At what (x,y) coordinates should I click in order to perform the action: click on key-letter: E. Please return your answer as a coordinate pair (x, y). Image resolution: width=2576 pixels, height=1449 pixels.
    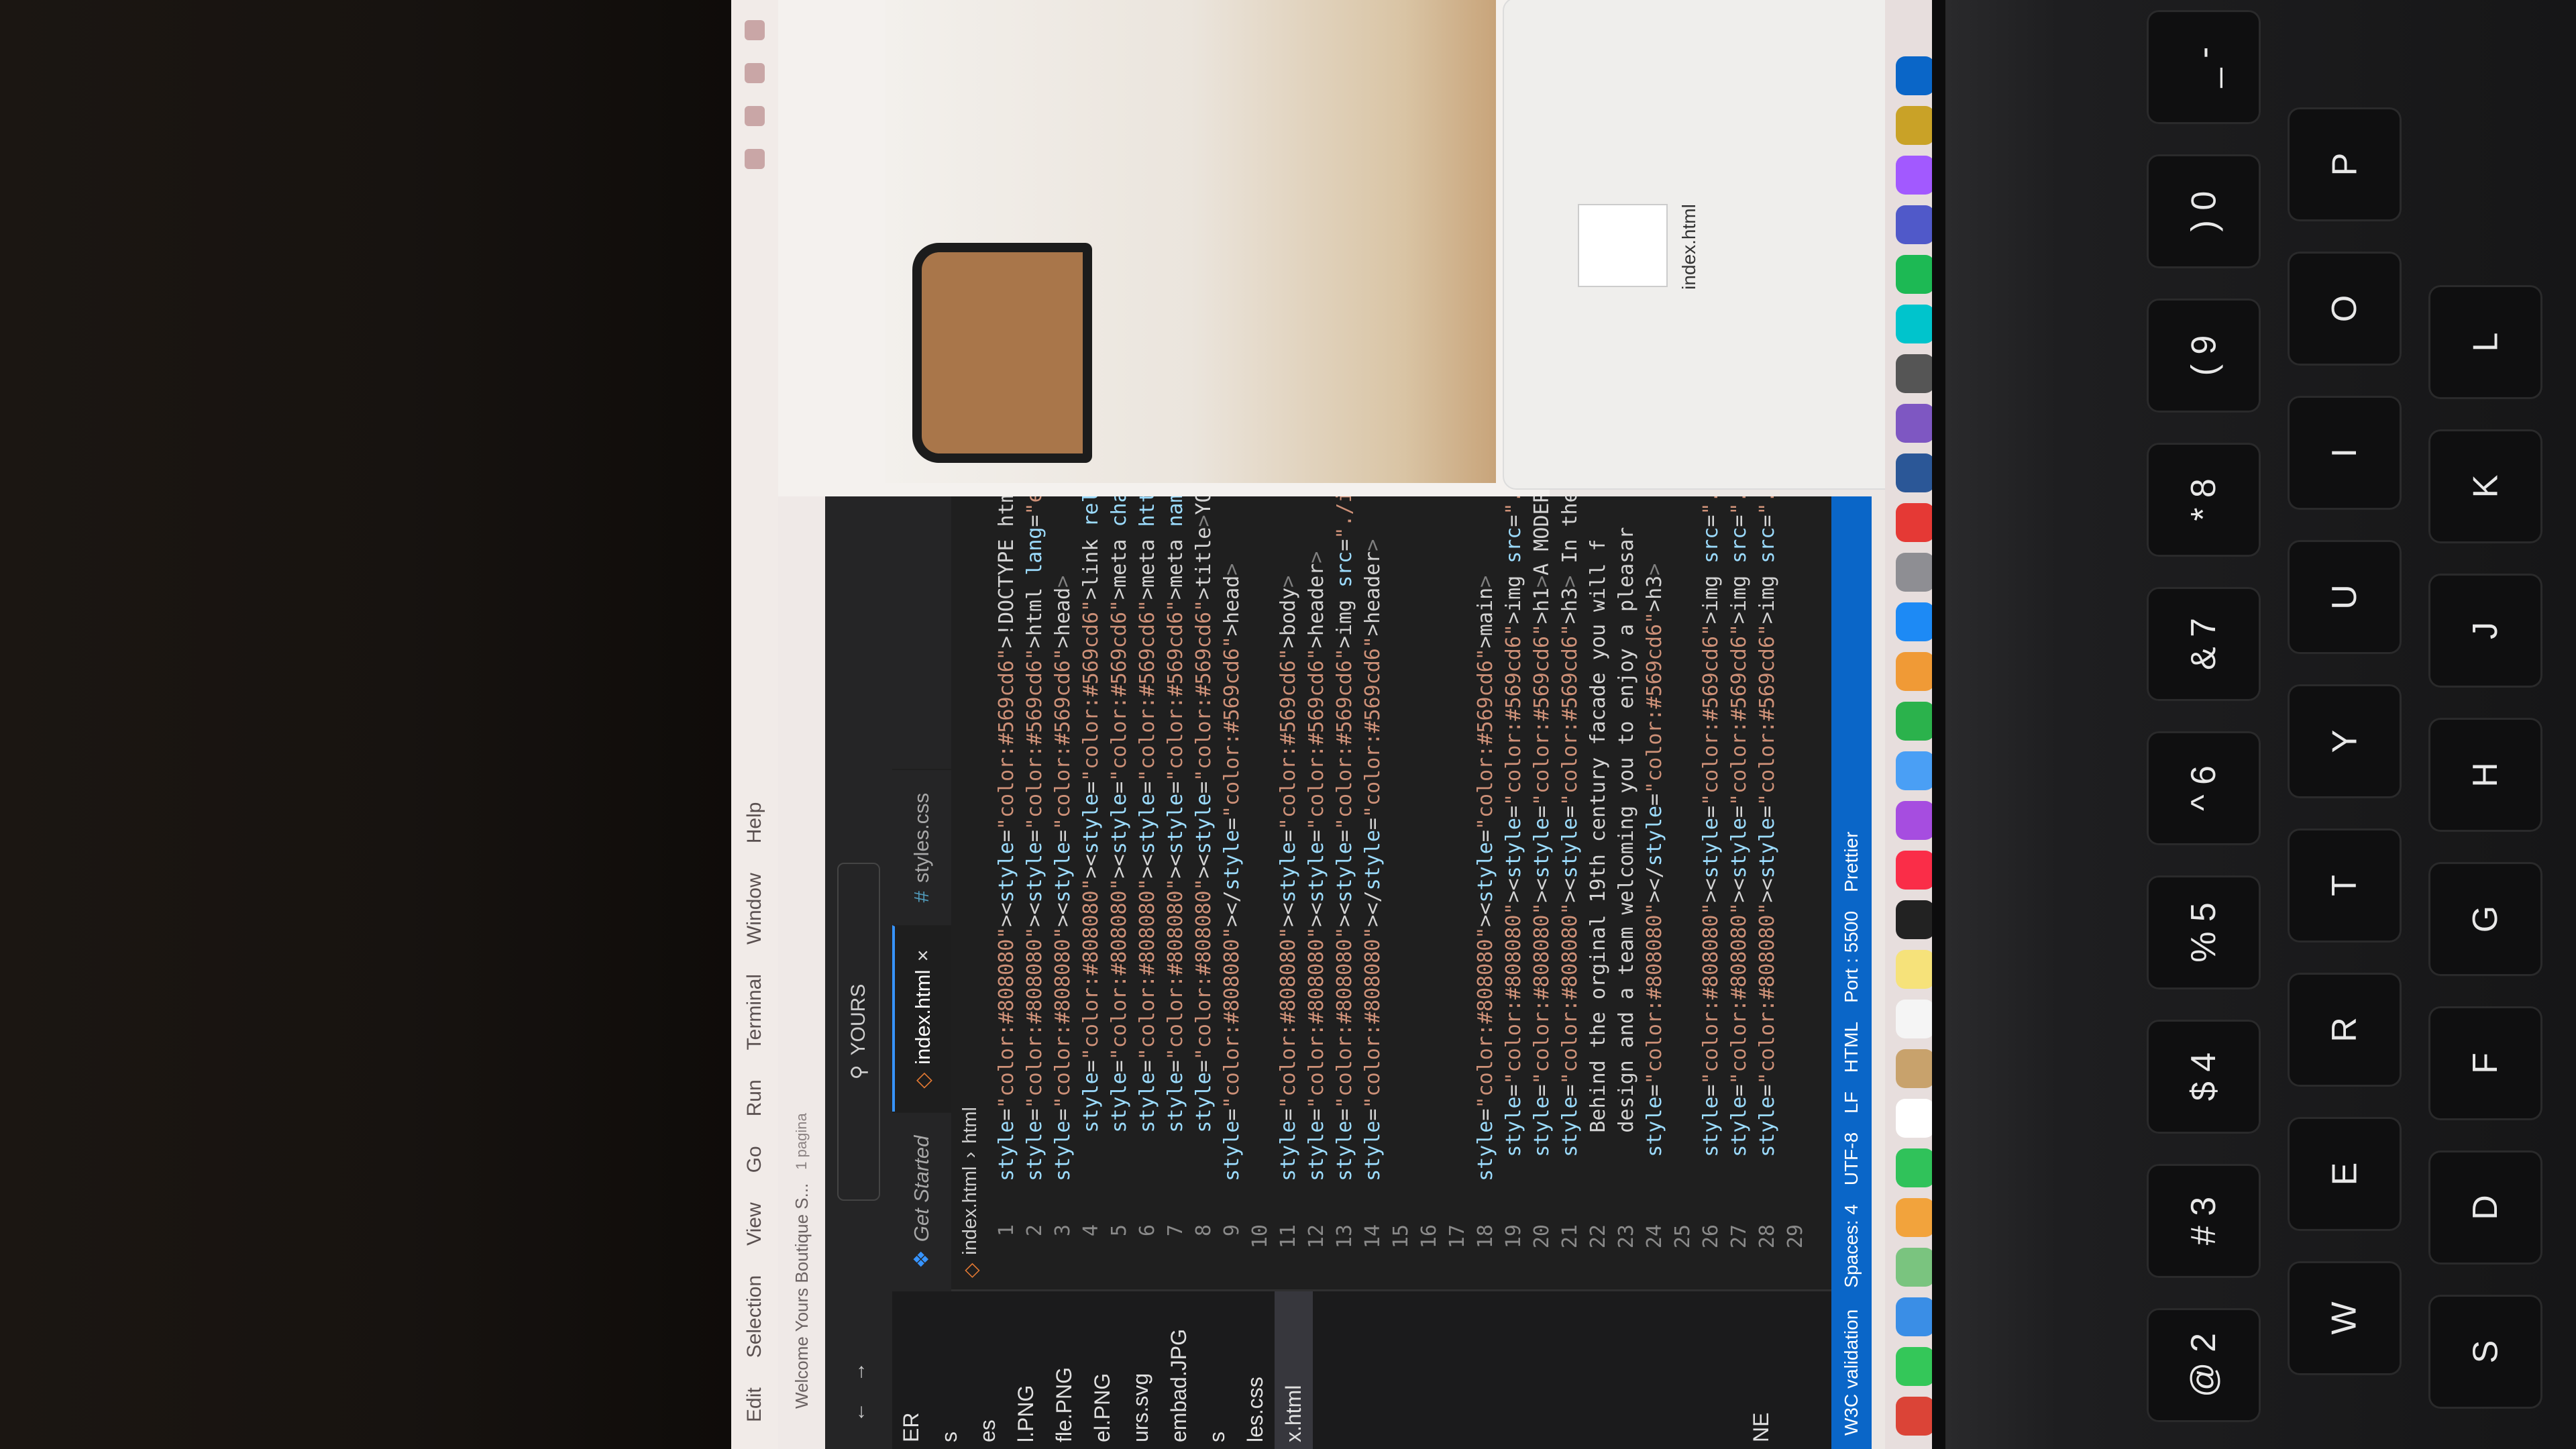
    Looking at the image, I should click on (2345, 1174).